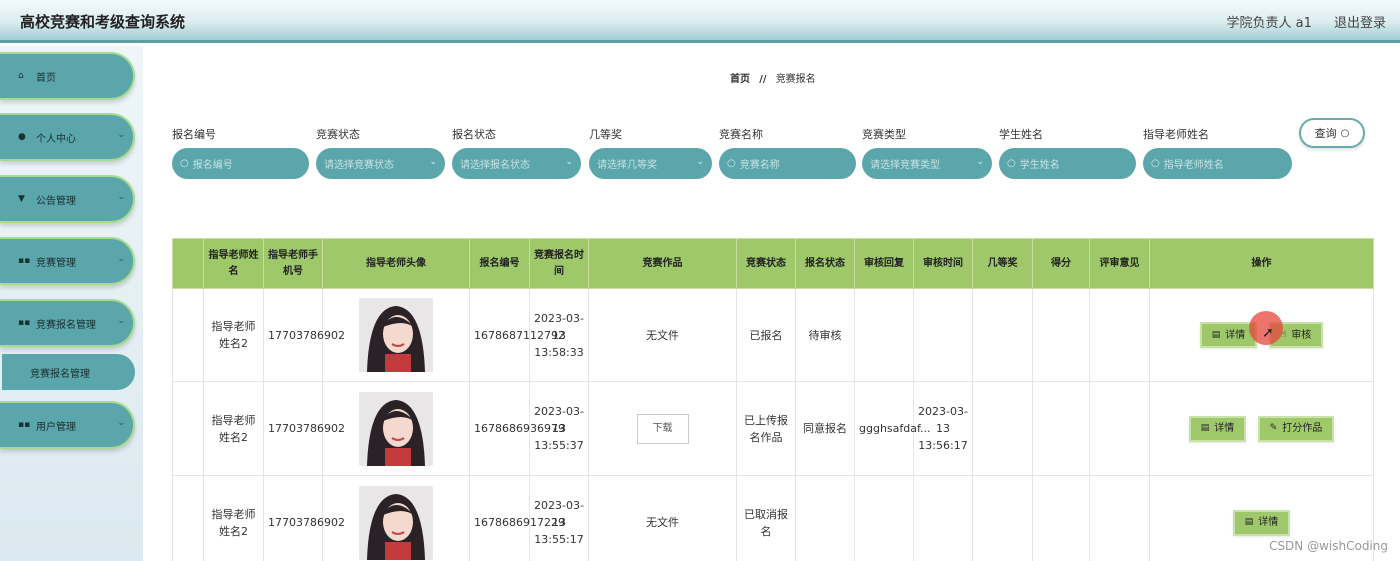  I want to click on placeholder-text: 请选择几等奖, so click(627, 165).